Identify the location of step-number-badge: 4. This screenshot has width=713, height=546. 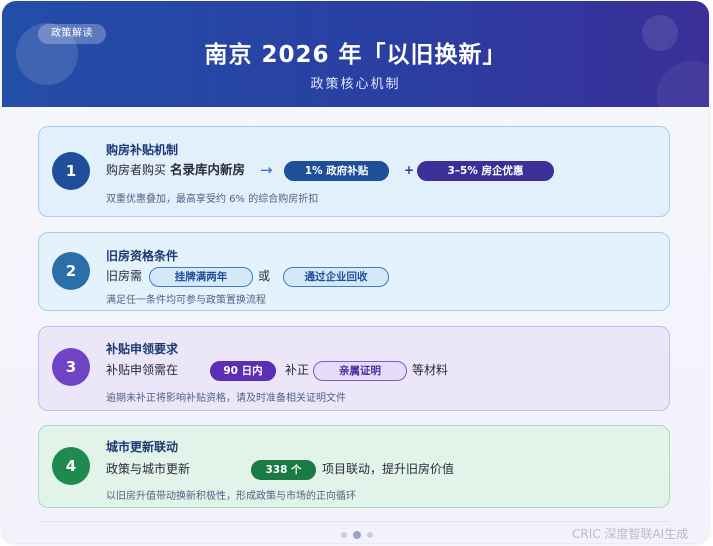
(71, 466).